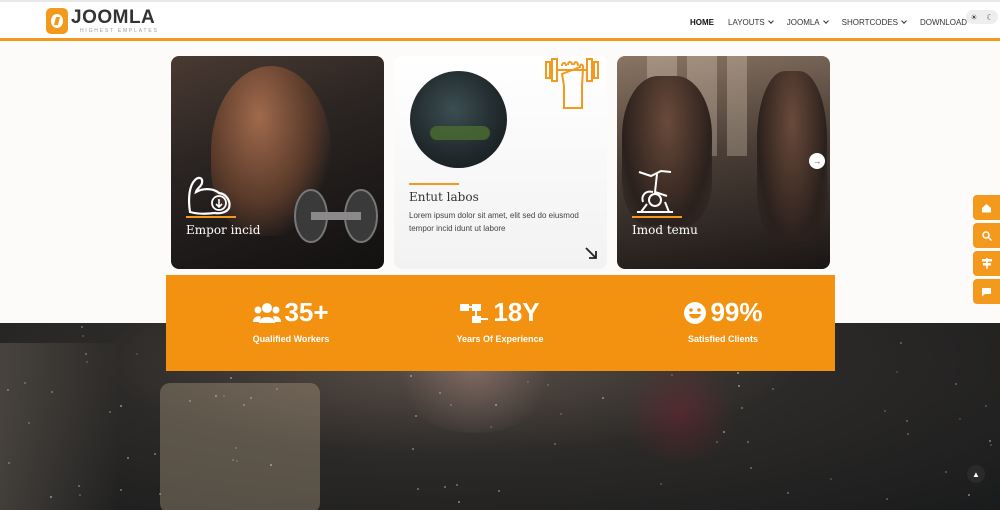 This screenshot has width=1000, height=510. What do you see at coordinates (267, 312) in the screenshot?
I see `users-icon` at bounding box center [267, 312].